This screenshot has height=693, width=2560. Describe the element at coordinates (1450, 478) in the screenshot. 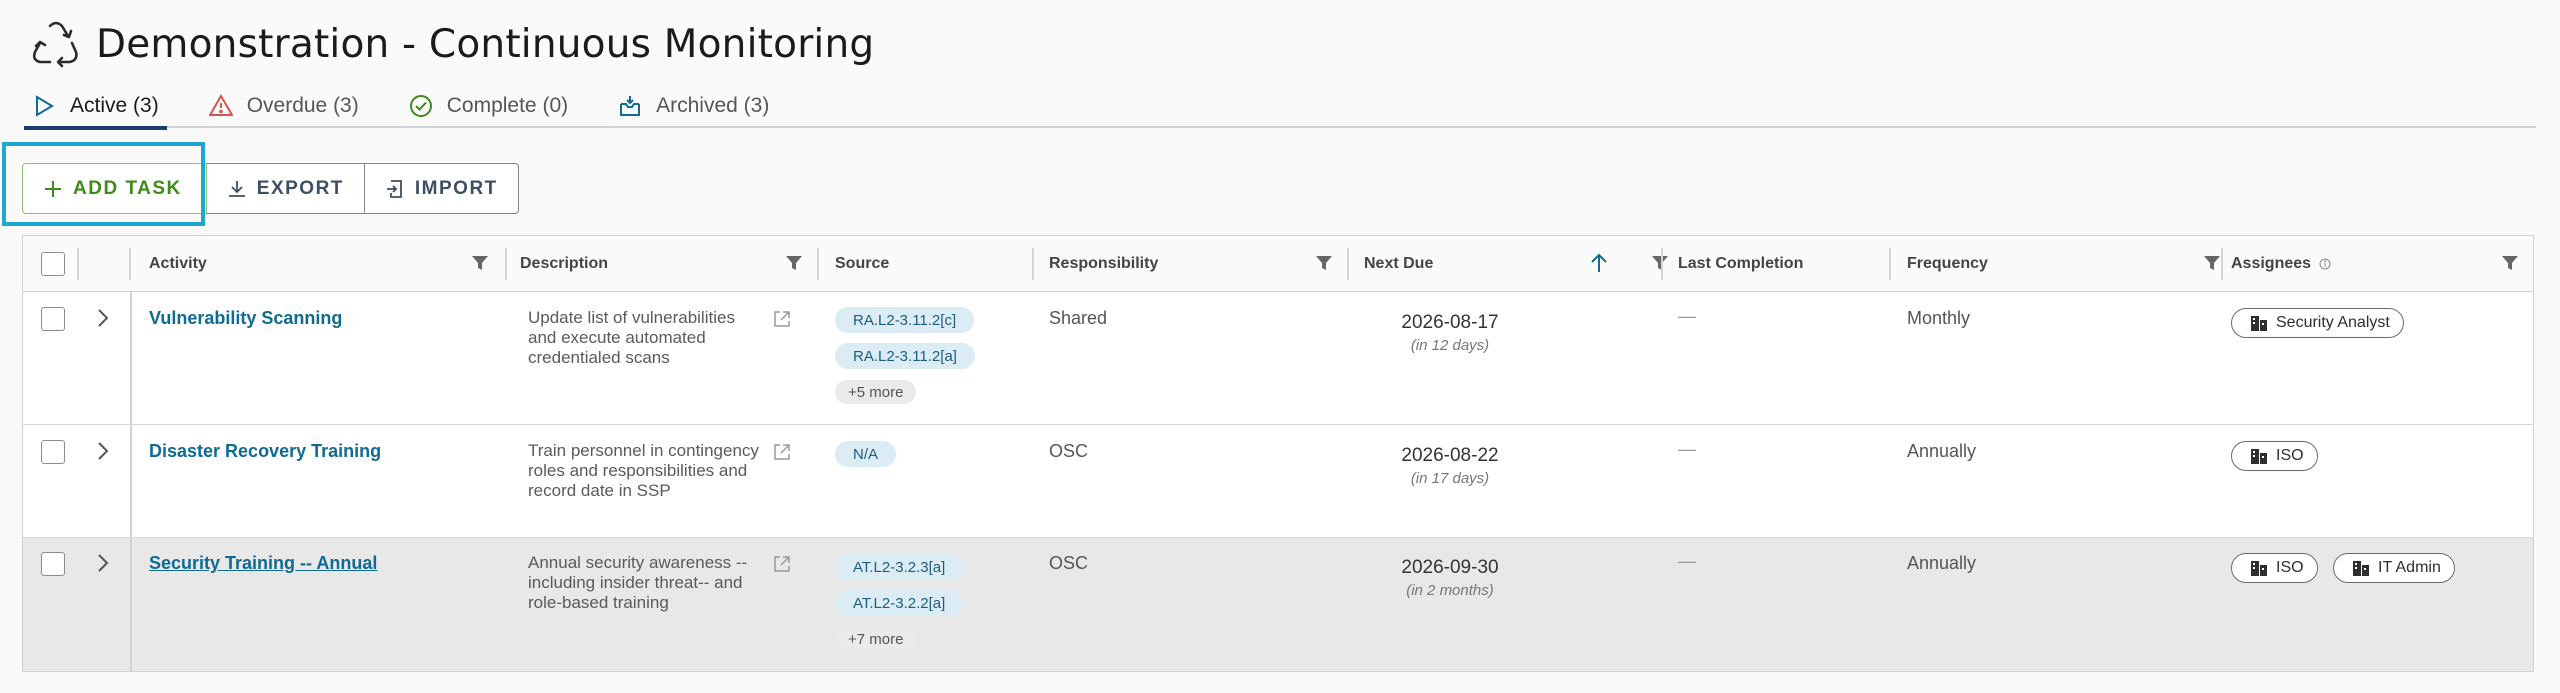

I see `due-relative: (in 17 days)` at that location.